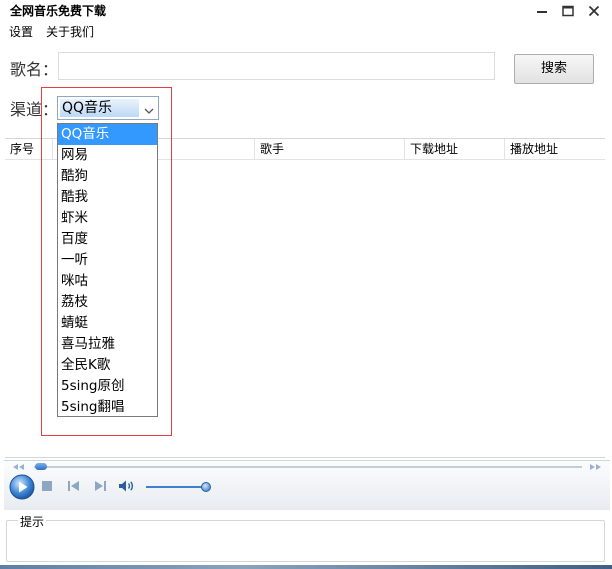 This screenshot has width=612, height=569. Describe the element at coordinates (455, 149) in the screenshot. I see `column-download-url: 下载地址` at that location.